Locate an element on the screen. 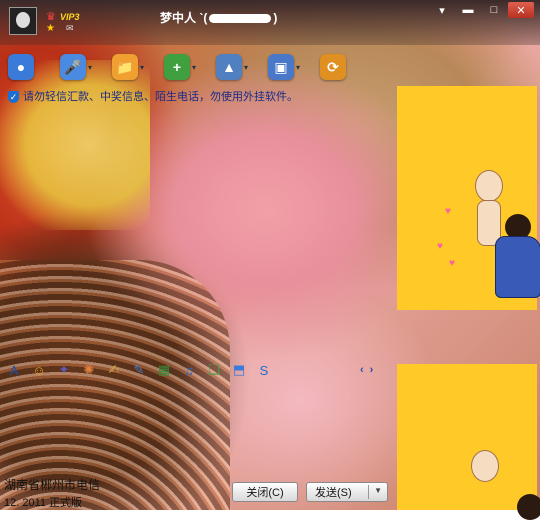  video-call-icon: ● is located at coordinates (21, 67).